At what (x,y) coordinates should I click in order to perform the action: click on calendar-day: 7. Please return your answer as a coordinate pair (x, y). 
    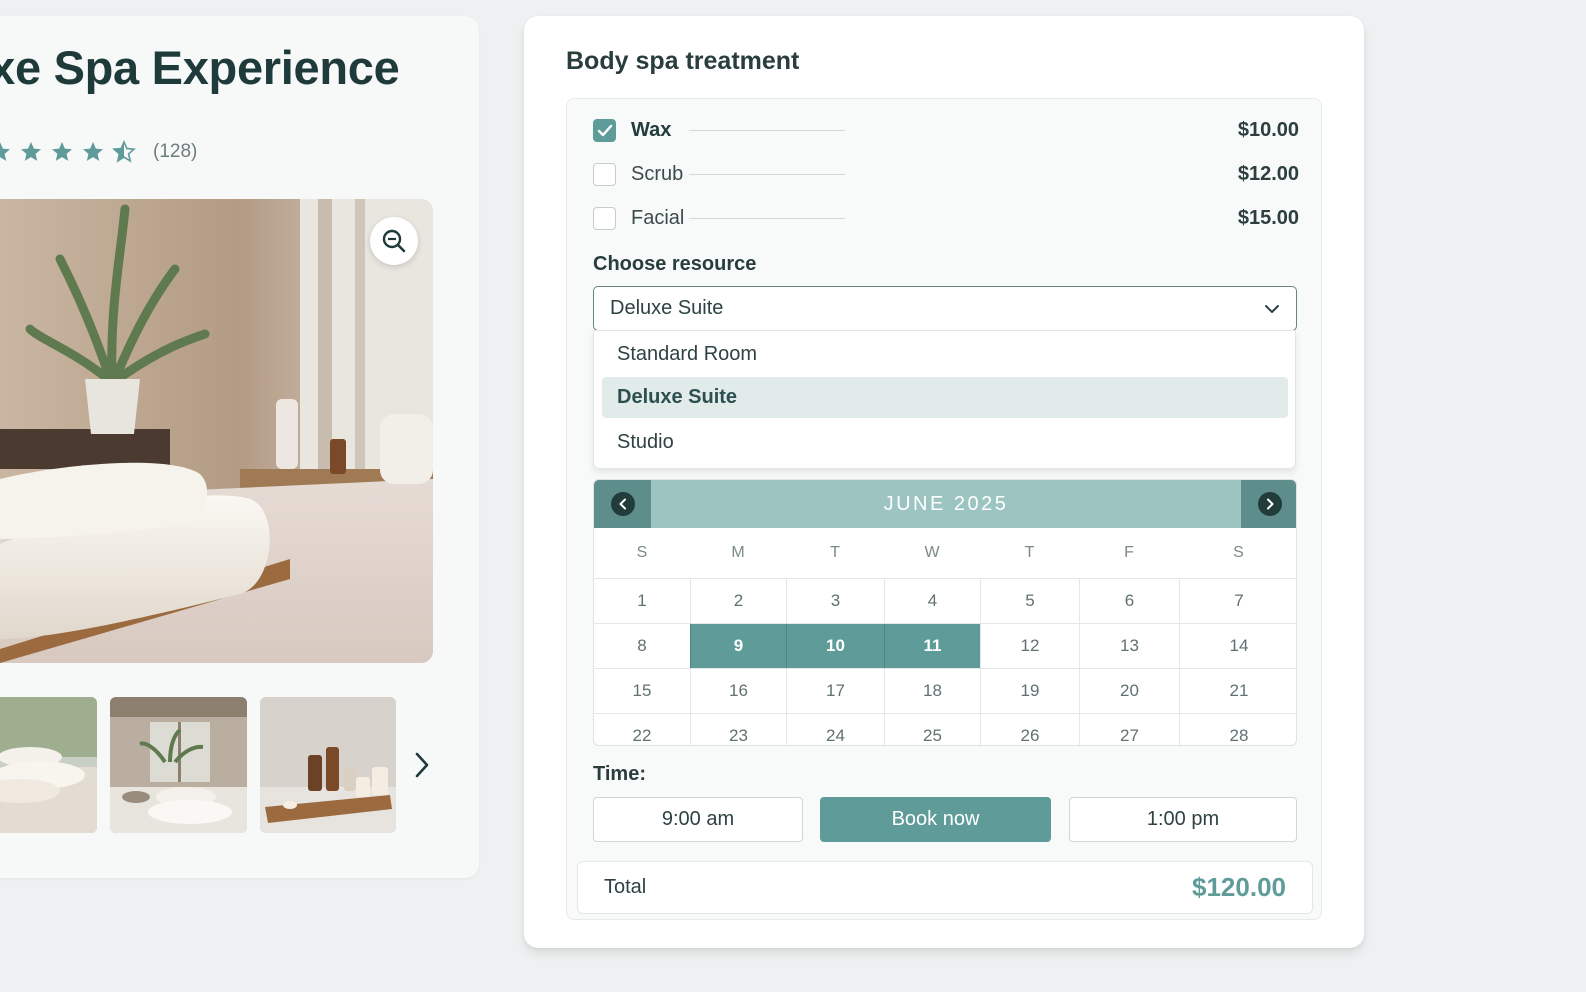
    Looking at the image, I should click on (1237, 601).